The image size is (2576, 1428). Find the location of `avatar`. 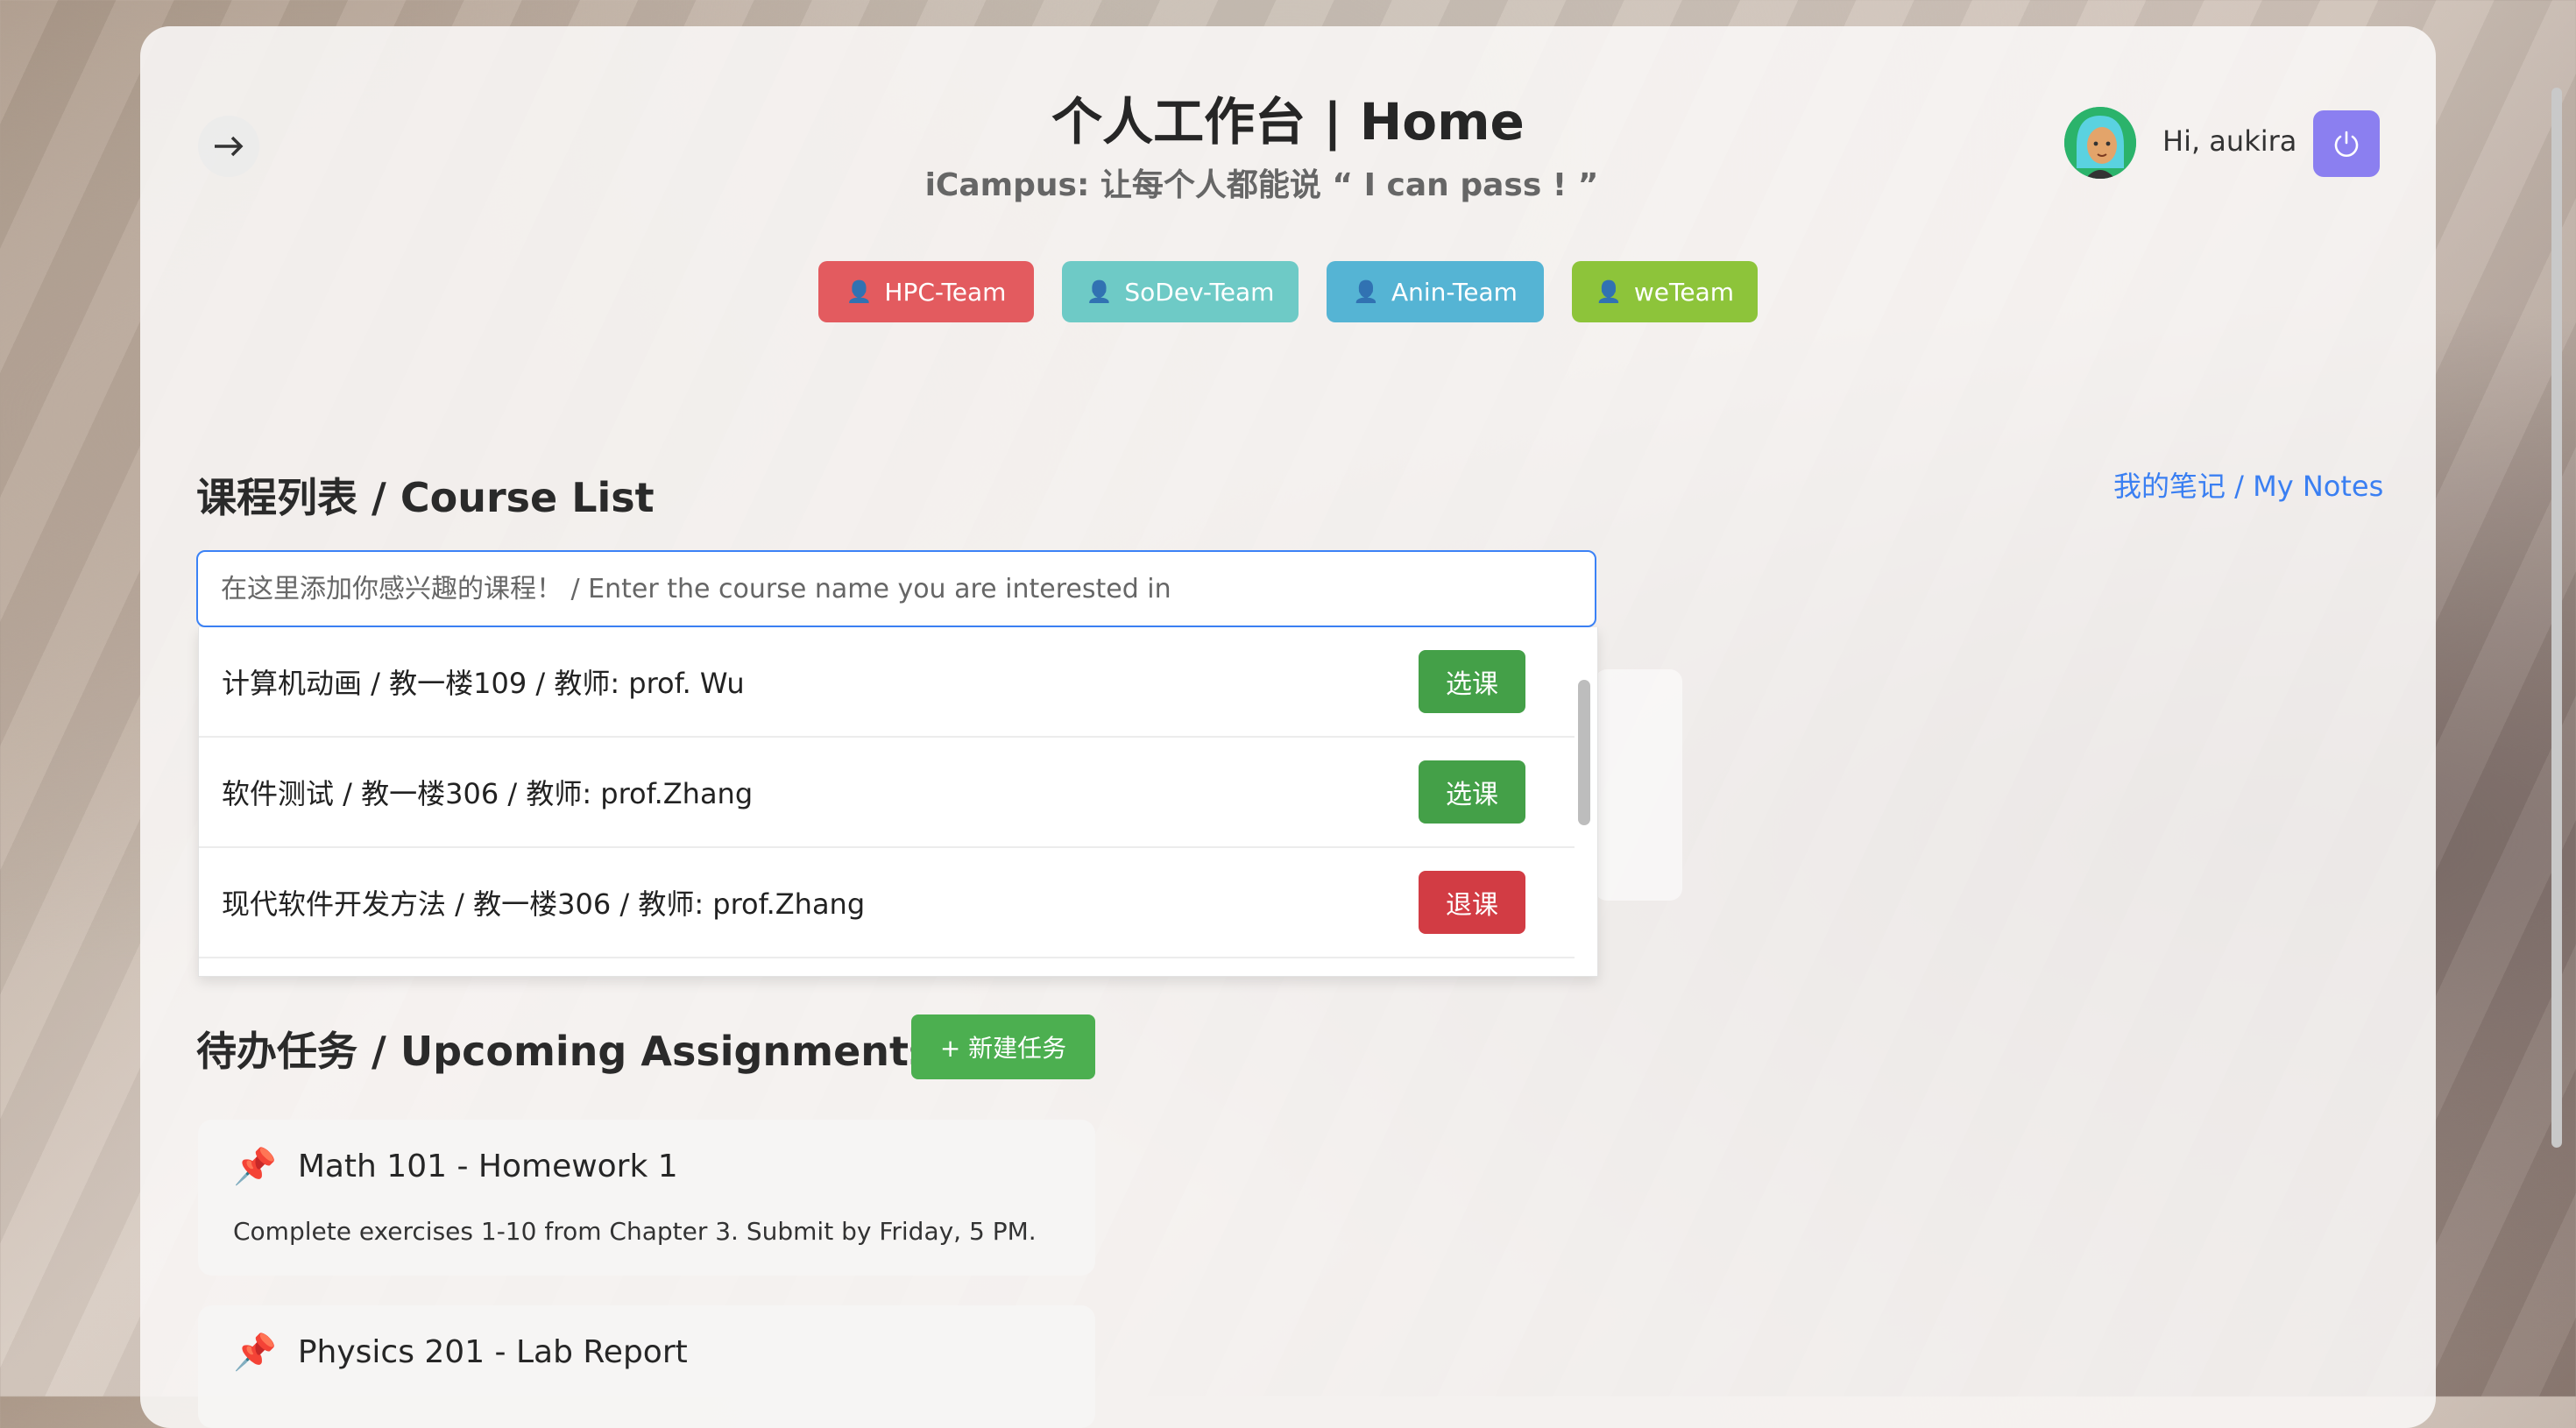

avatar is located at coordinates (2100, 143).